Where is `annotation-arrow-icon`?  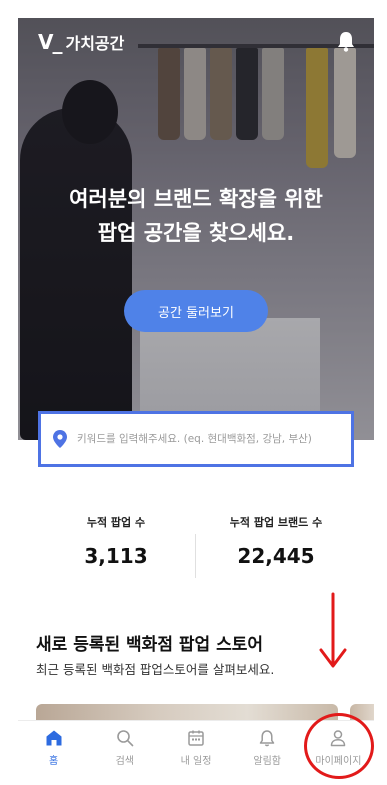 annotation-arrow-icon is located at coordinates (333, 630).